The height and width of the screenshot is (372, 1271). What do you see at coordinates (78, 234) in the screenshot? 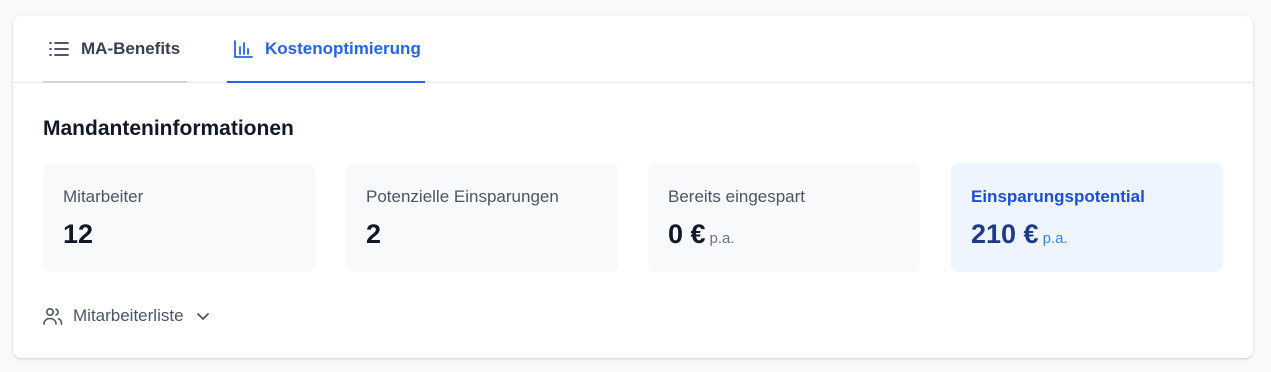
I see `stat-value: 12` at bounding box center [78, 234].